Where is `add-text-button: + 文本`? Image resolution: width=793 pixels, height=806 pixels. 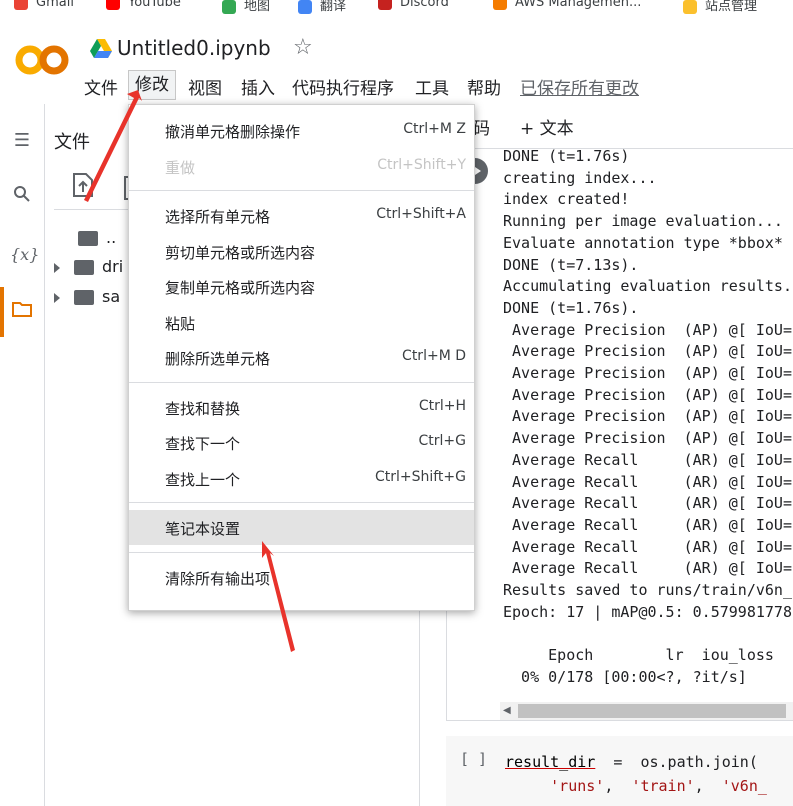
add-text-button: + 文本 is located at coordinates (547, 126).